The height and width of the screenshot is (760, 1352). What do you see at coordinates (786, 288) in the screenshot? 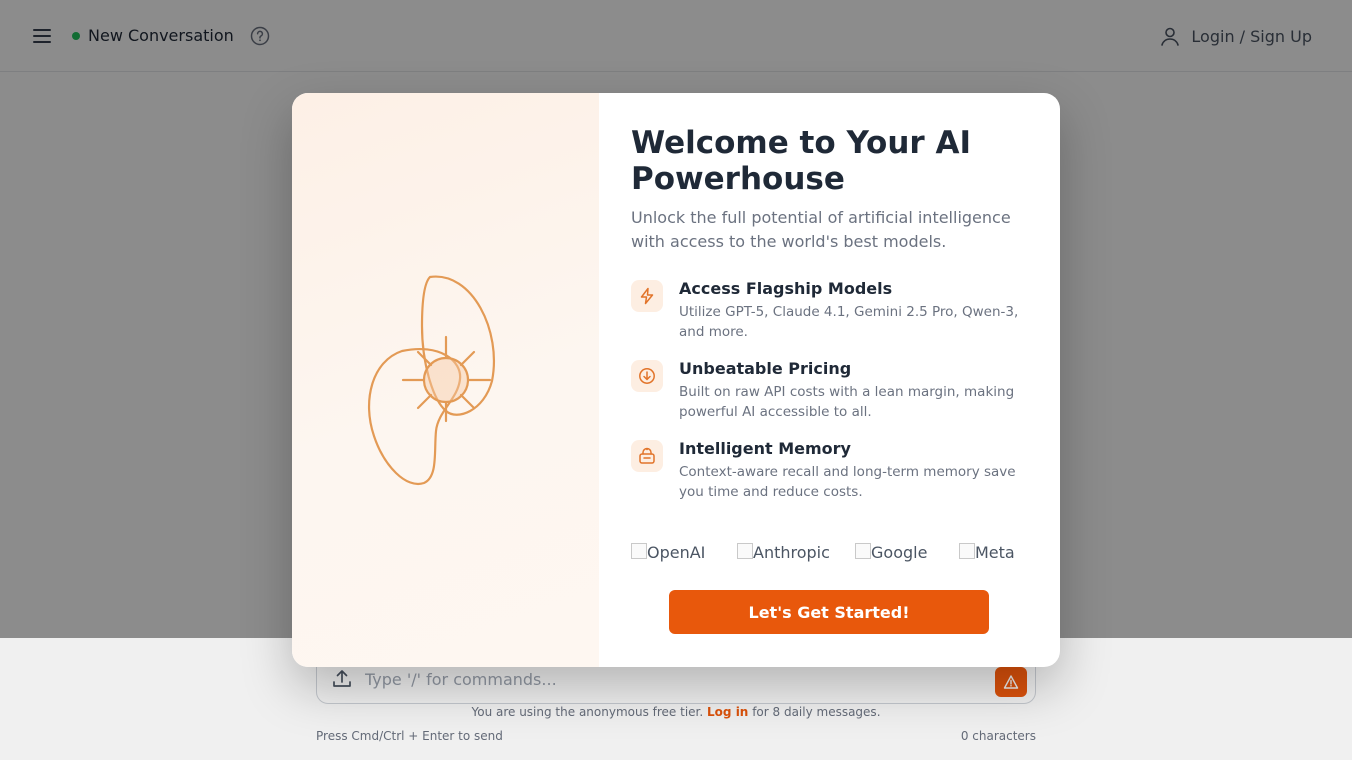
I see `feature-title: Access Flagship Models` at bounding box center [786, 288].